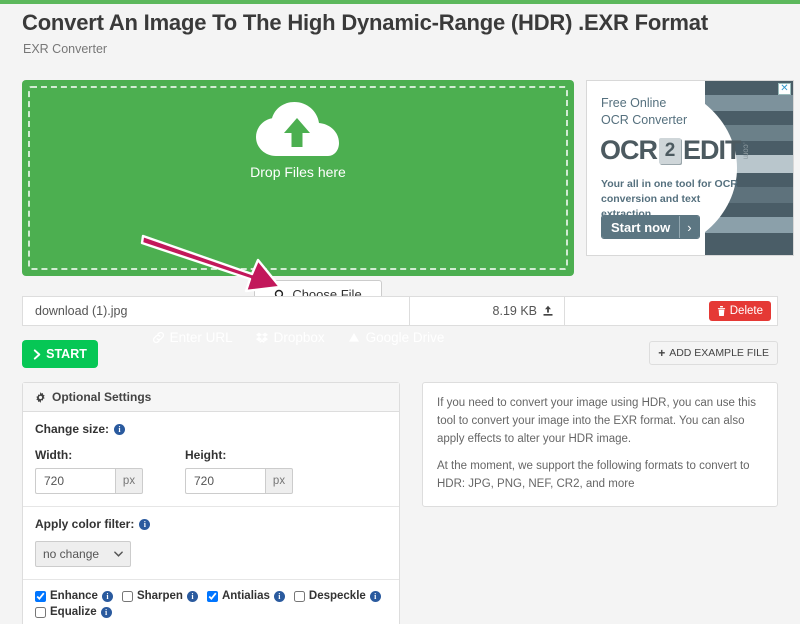 The width and height of the screenshot is (800, 624). What do you see at coordinates (118, 554) in the screenshot?
I see `chevron-down-icon` at bounding box center [118, 554].